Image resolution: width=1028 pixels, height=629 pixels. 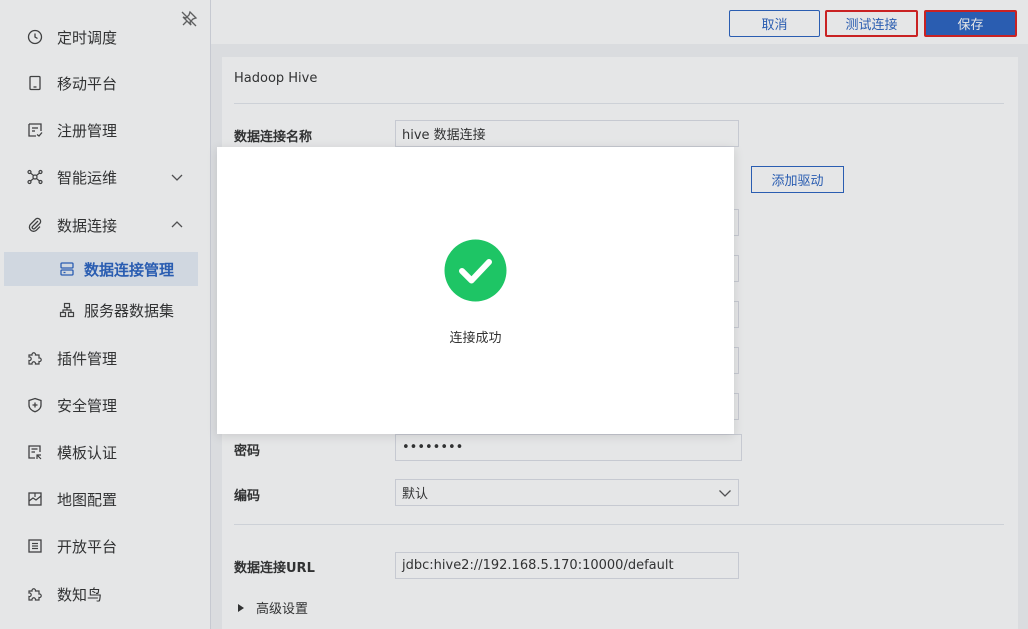 What do you see at coordinates (475, 338) in the screenshot?
I see `dialog-message: 连接成功` at bounding box center [475, 338].